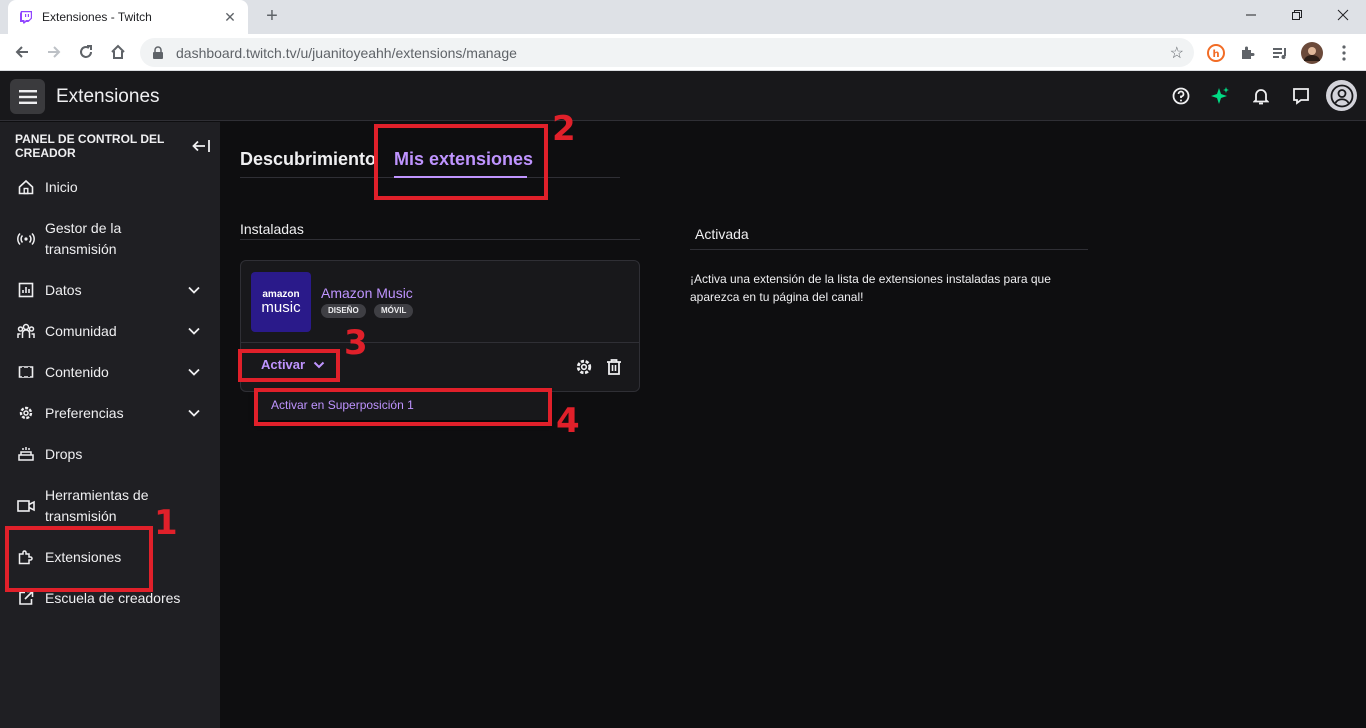 The image size is (1366, 728). What do you see at coordinates (1312, 53) in the screenshot?
I see `profile-avatar-icon` at bounding box center [1312, 53].